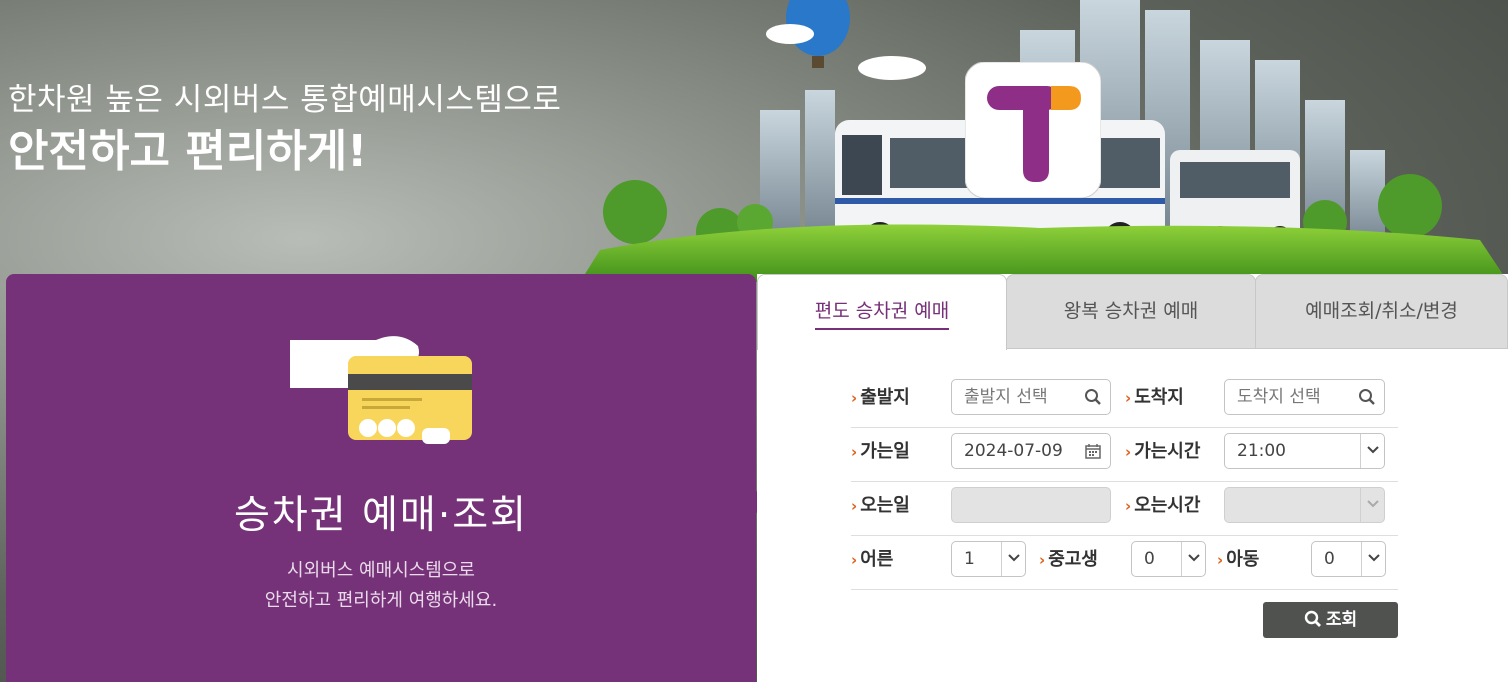 The image size is (1508, 682). What do you see at coordinates (1261, 451) in the screenshot?
I see `go-time-value: 21:00` at bounding box center [1261, 451].